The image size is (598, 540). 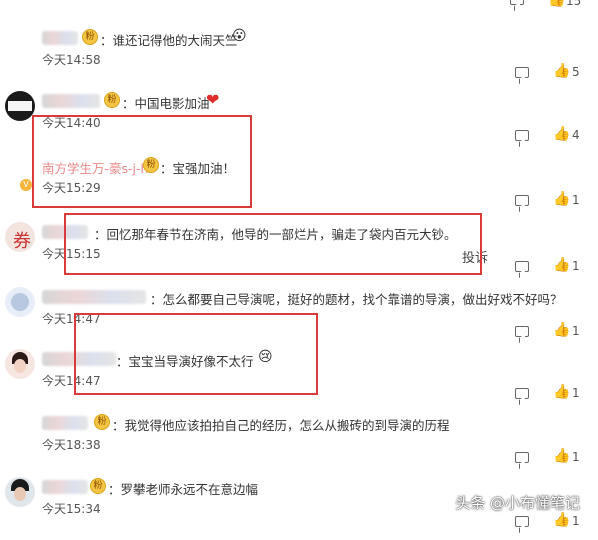 I want to click on comment-text: ：谁还记得他的大闹天竺, so click(x=169, y=40).